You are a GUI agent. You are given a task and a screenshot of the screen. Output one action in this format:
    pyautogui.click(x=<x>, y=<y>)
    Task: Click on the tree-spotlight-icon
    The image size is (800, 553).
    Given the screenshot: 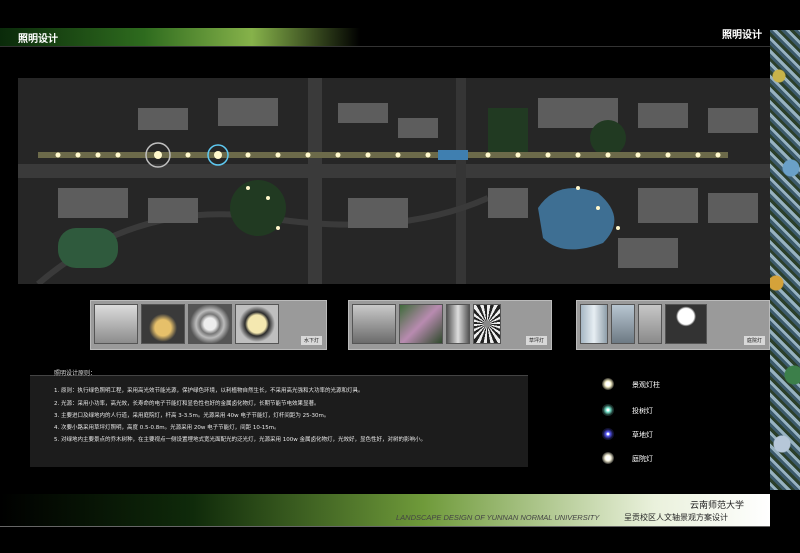 What is the action you would take?
    pyautogui.click(x=608, y=410)
    